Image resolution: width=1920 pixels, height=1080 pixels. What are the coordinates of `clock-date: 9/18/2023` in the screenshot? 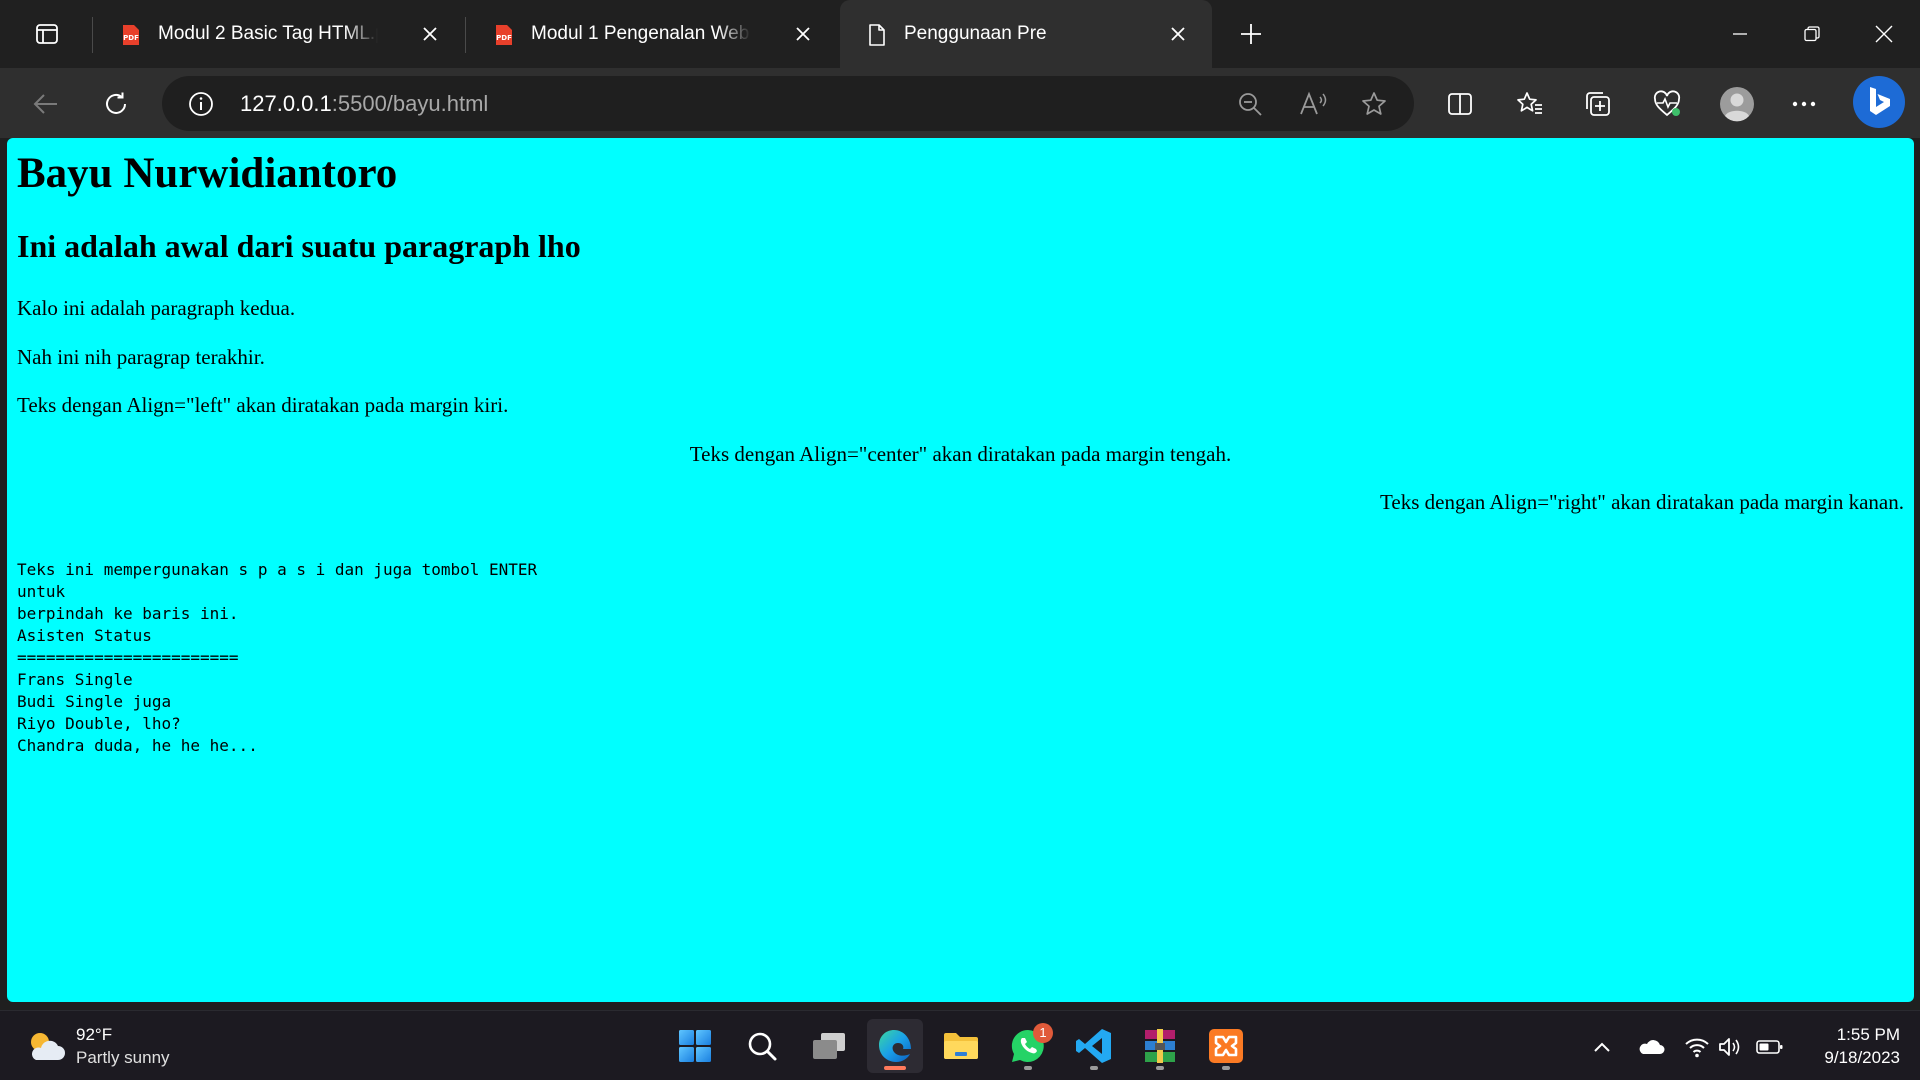 It's located at (1862, 1057).